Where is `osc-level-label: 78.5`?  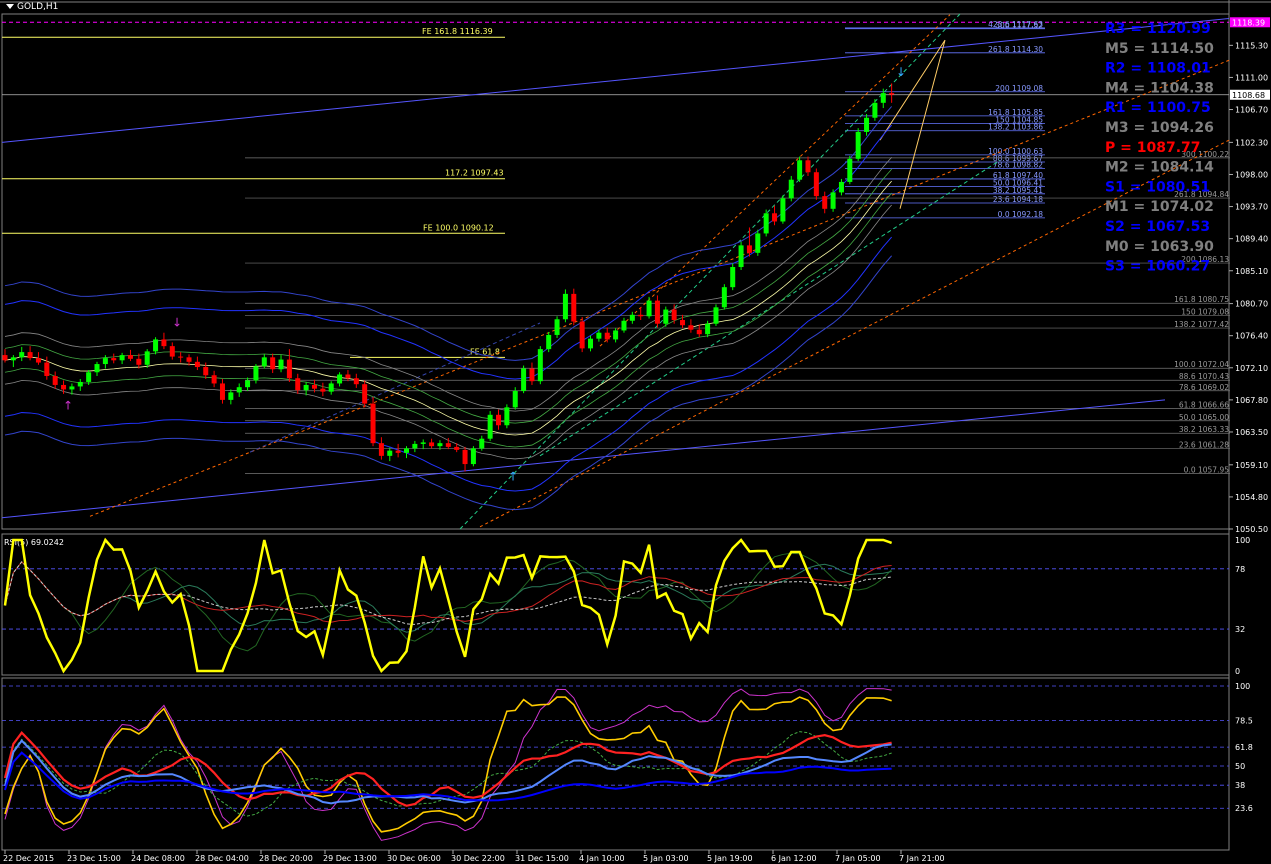 osc-level-label: 78.5 is located at coordinates (1244, 720).